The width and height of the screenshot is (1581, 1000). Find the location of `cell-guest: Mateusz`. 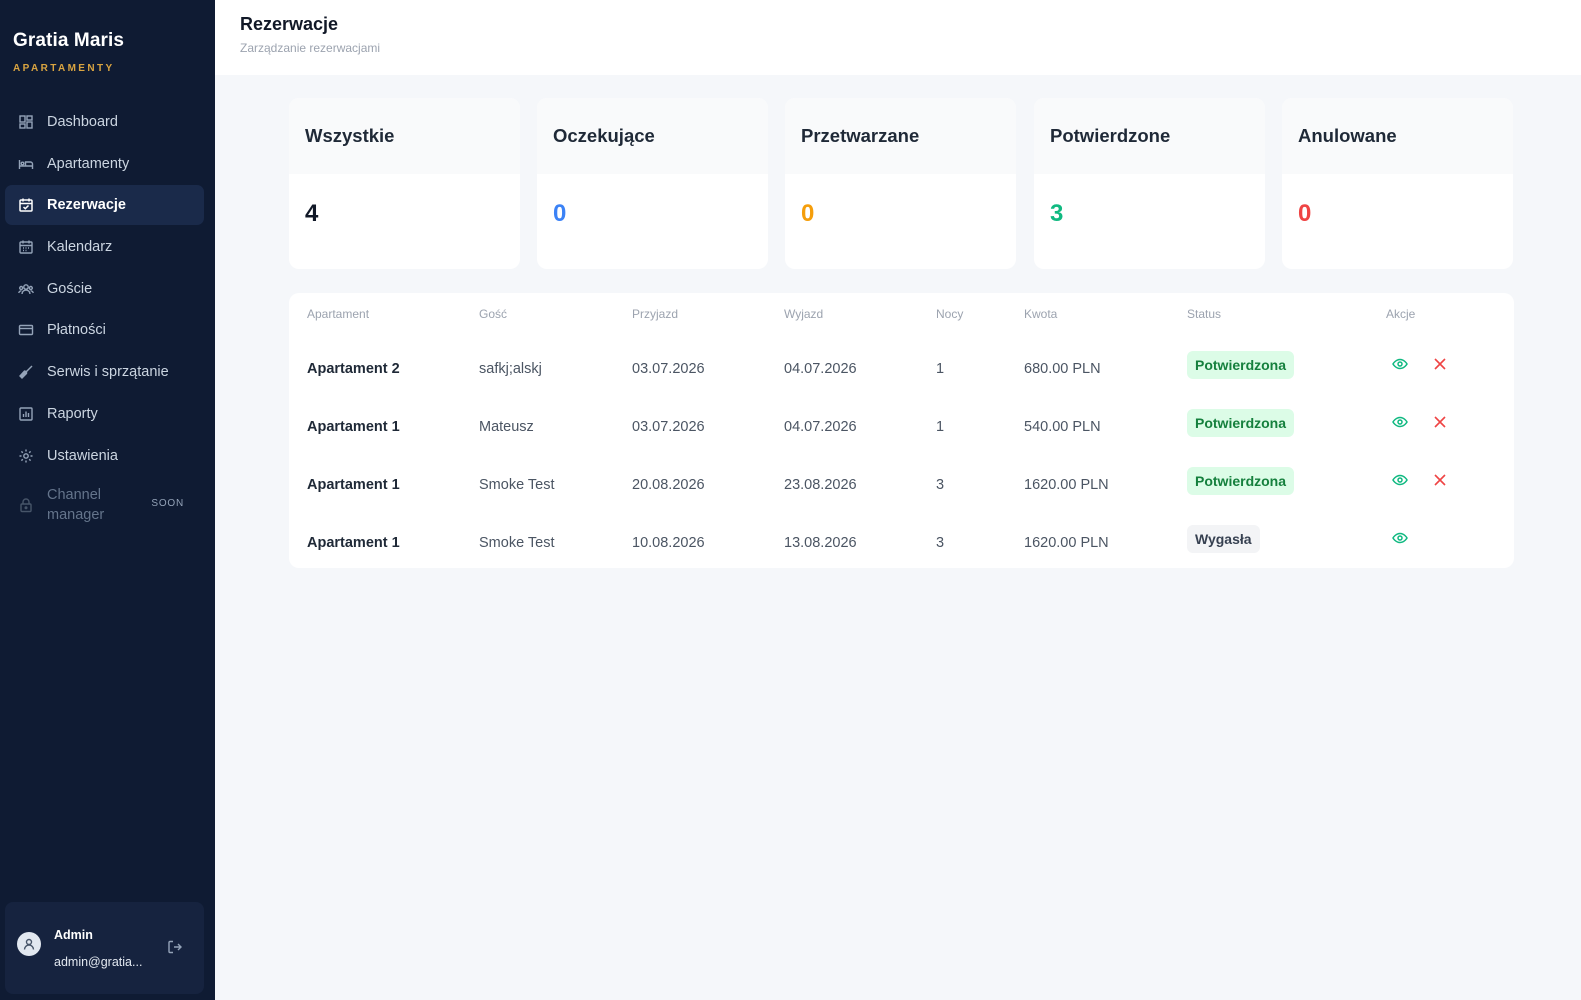

cell-guest: Mateusz is located at coordinates (506, 427).